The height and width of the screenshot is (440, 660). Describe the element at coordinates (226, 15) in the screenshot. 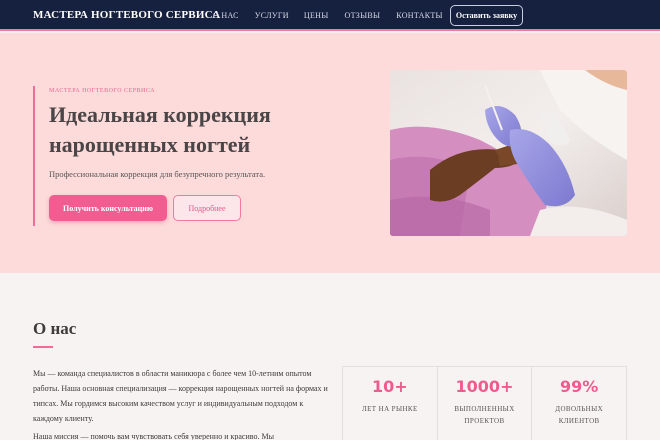

I see `nav-item-about: О НАС` at that location.